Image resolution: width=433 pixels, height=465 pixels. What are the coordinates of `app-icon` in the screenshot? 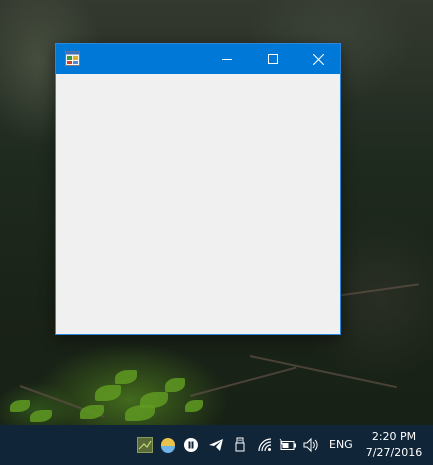 It's located at (72, 58).